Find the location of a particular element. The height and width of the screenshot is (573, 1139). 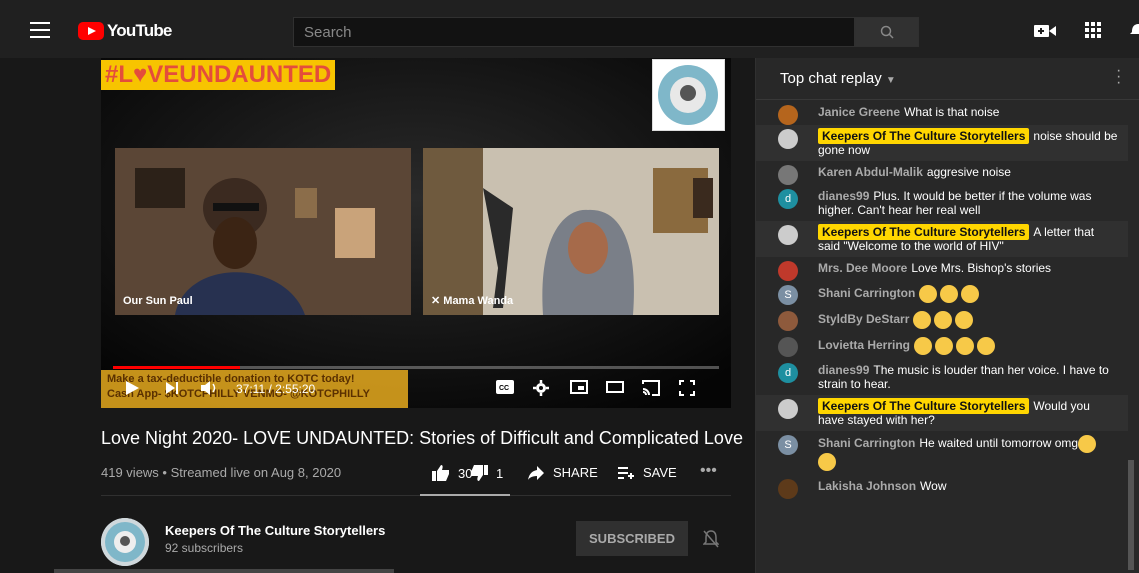

speaker-left-label: Our Sun Paul is located at coordinates (158, 301).